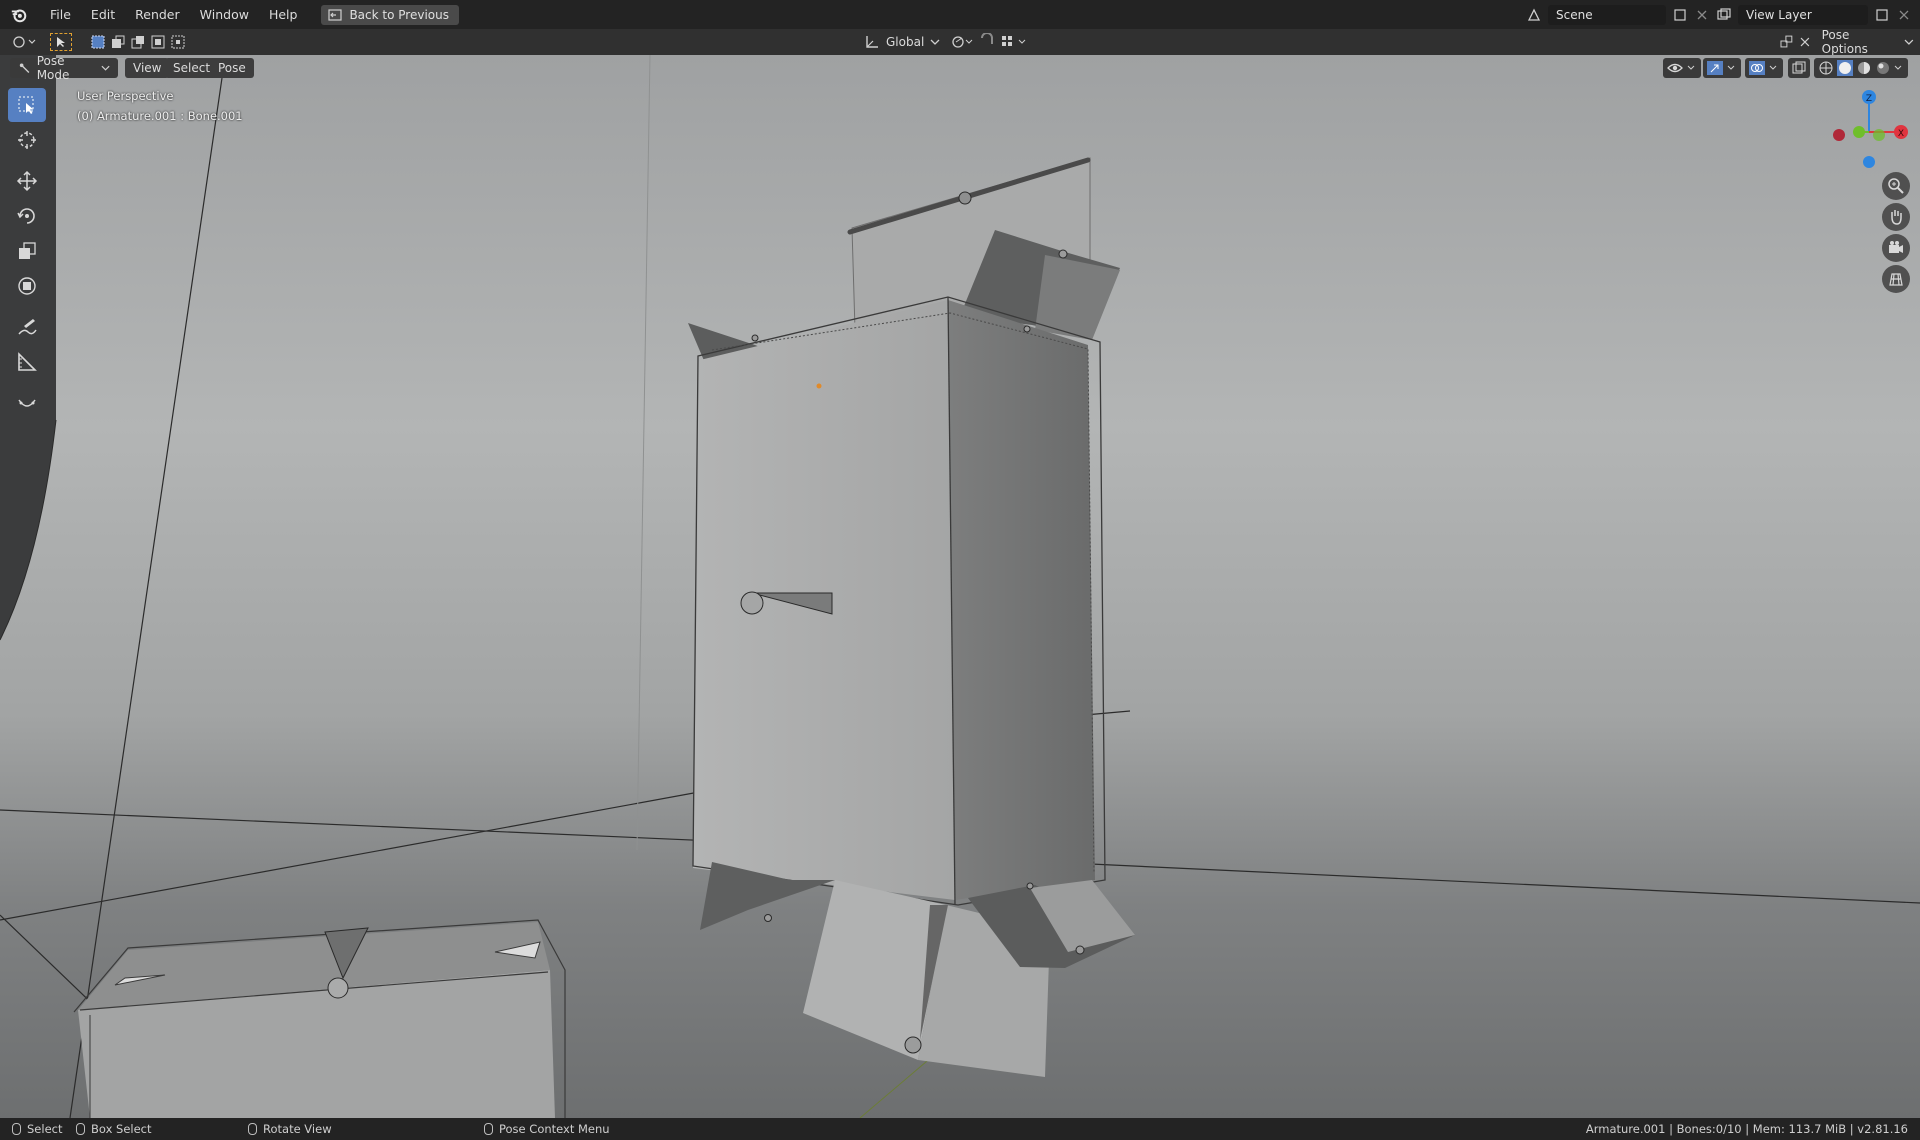 The image size is (1920, 1140). Describe the element at coordinates (297, 1129) in the screenshot. I see `status-rotate-view-label: Rotate View` at that location.